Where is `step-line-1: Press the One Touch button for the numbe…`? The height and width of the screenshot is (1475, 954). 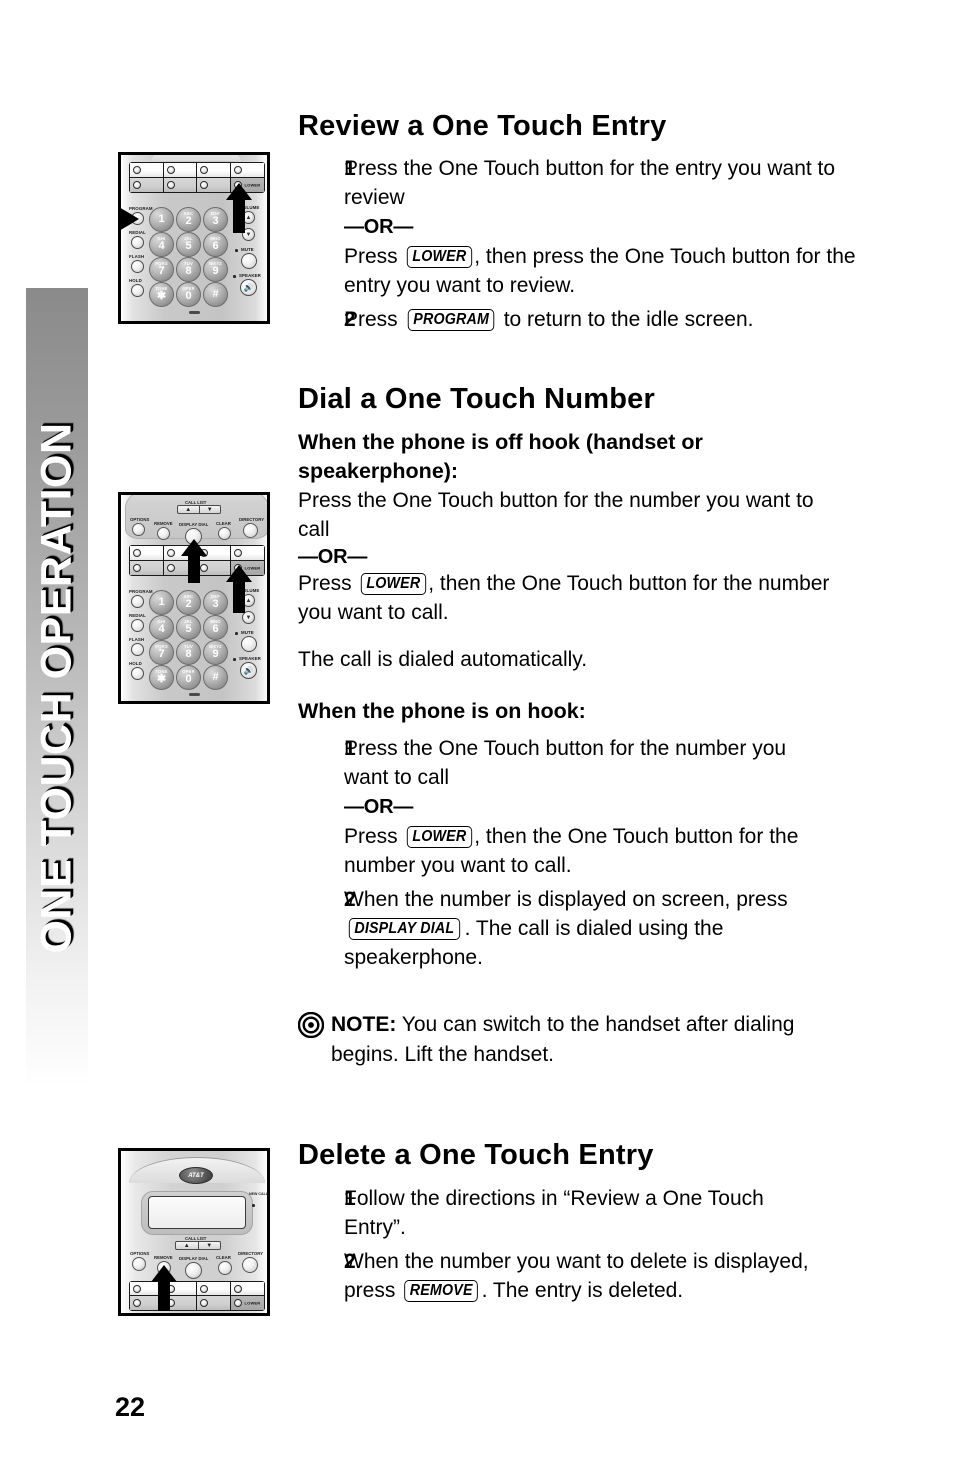 step-line-1: Press the One Touch button for the numbe… is located at coordinates (565, 763).